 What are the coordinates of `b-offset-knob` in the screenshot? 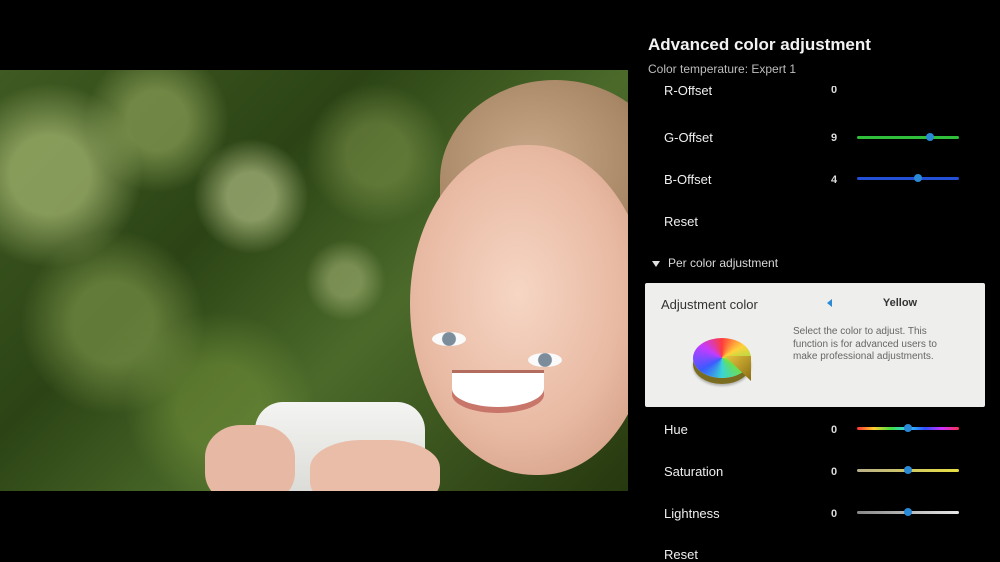 It's located at (918, 178).